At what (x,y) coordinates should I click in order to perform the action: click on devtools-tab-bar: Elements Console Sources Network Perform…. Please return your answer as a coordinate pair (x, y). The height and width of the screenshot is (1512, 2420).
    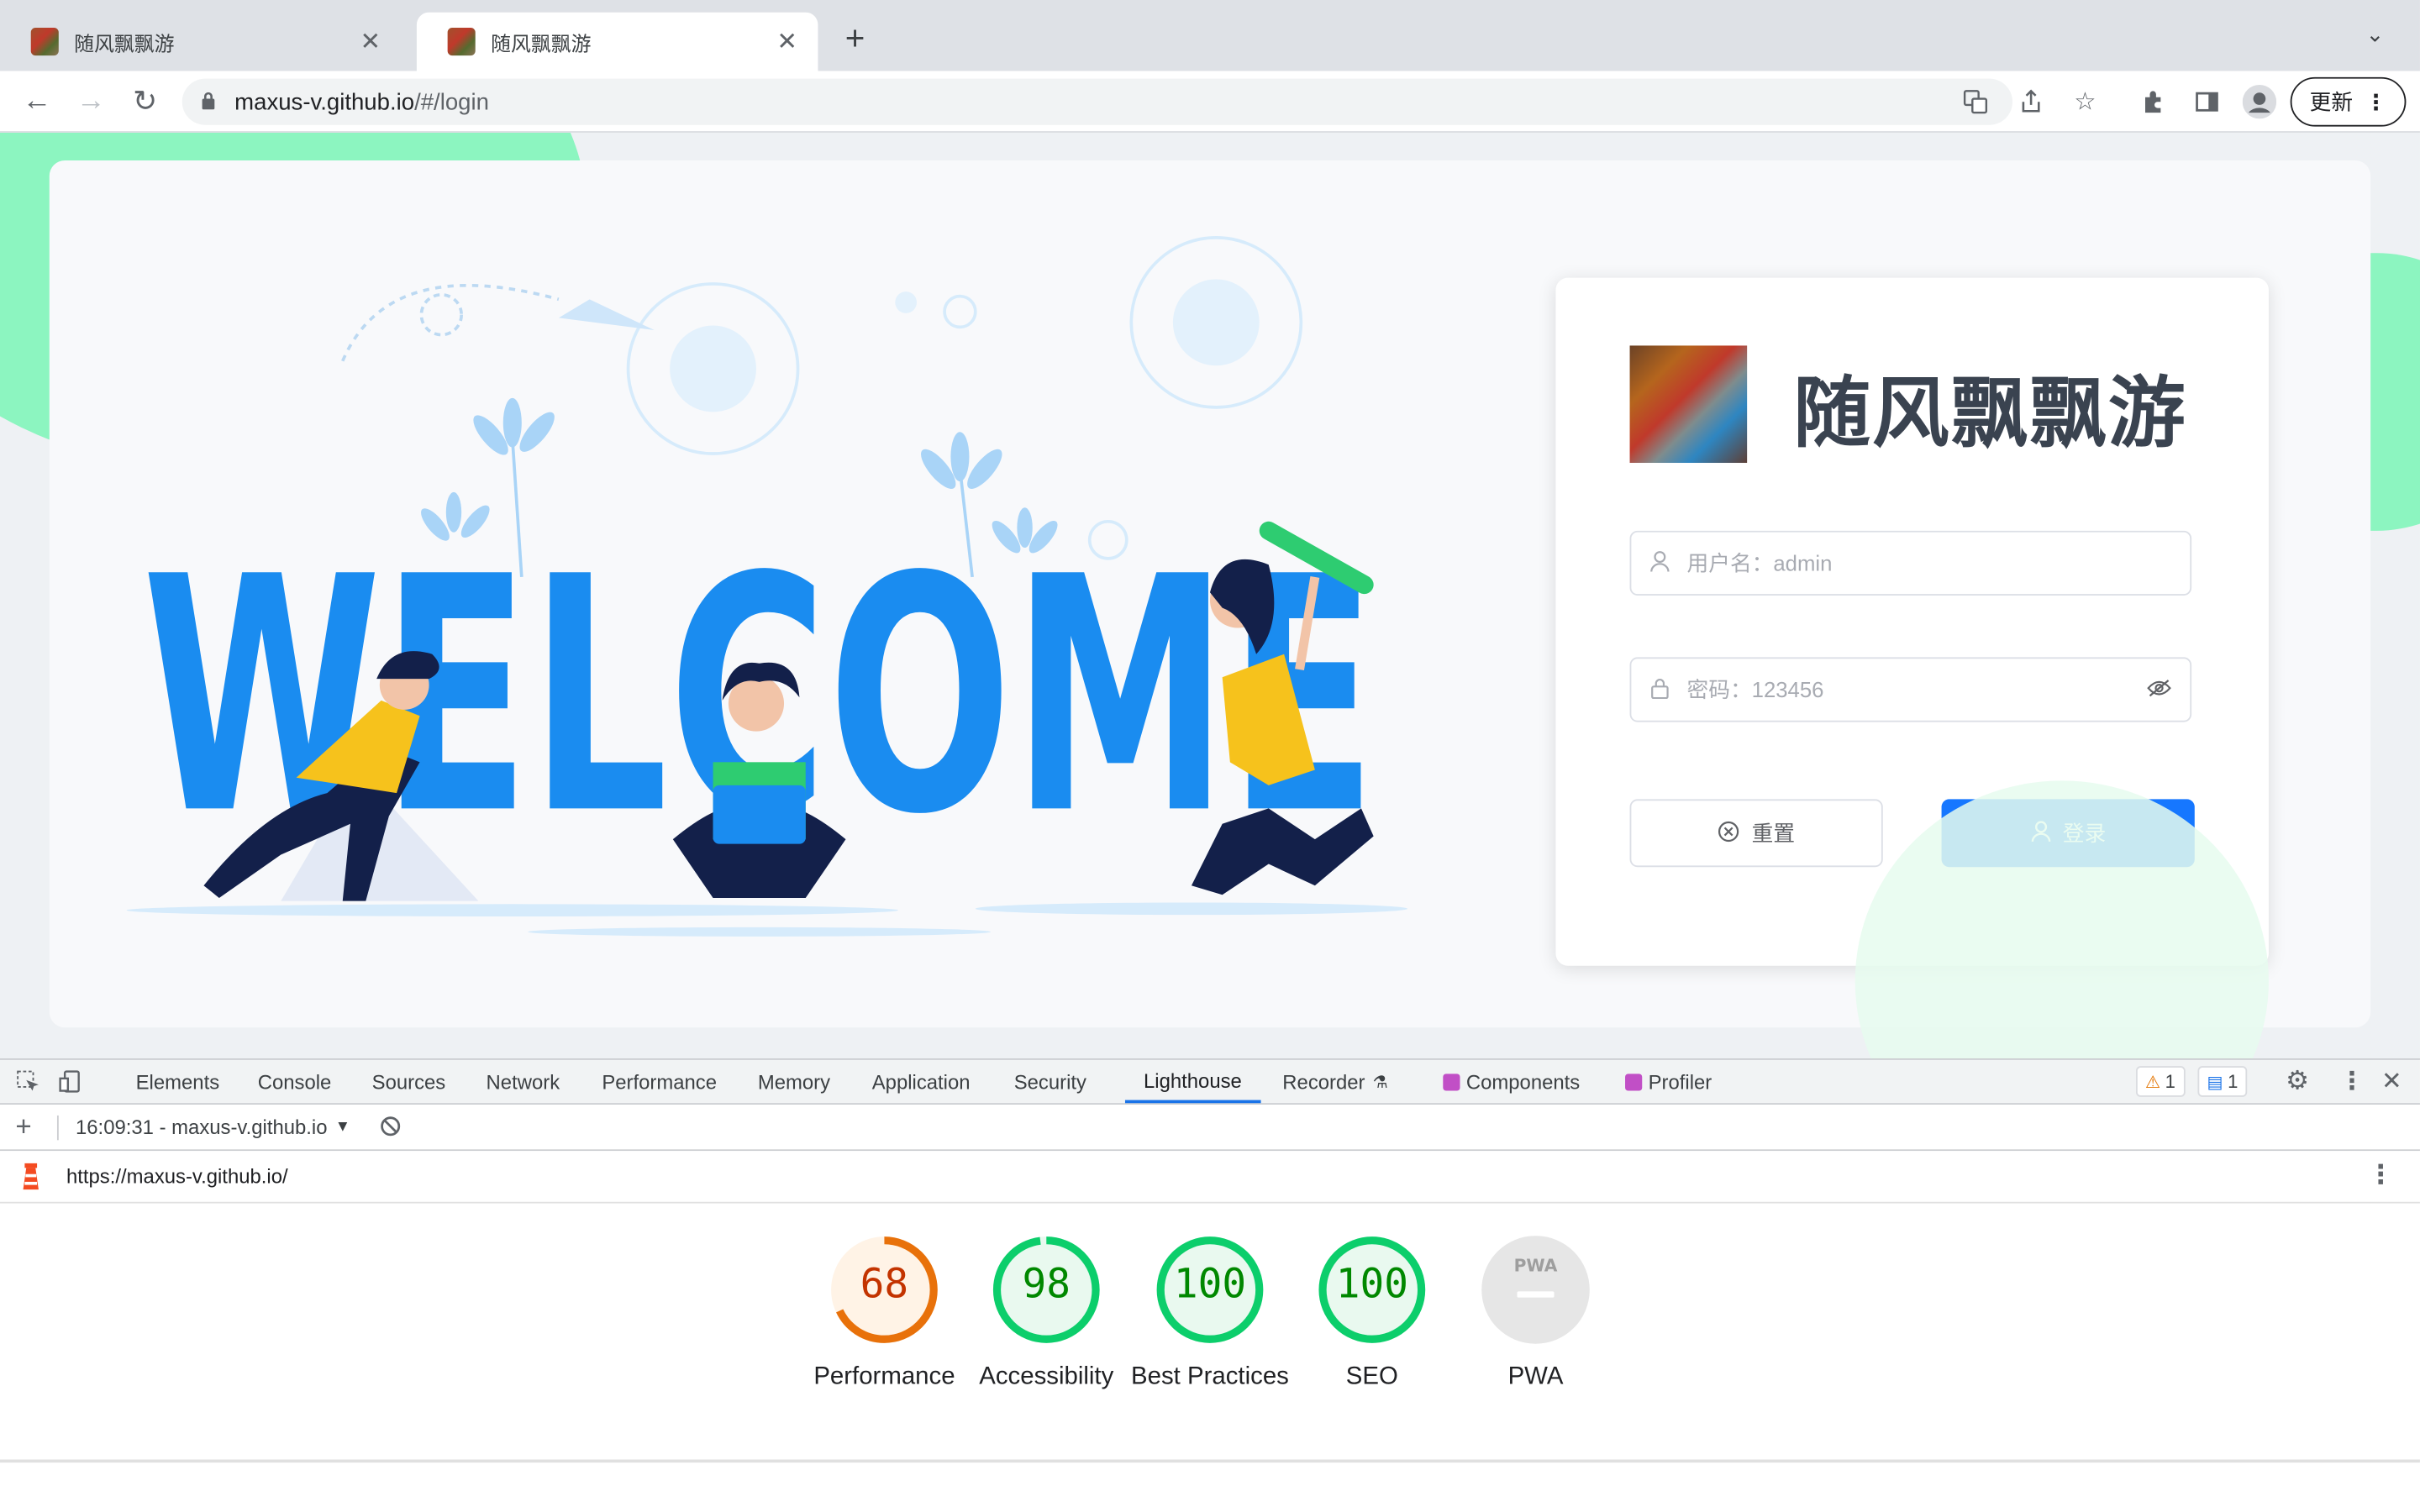
    Looking at the image, I should click on (1210, 1081).